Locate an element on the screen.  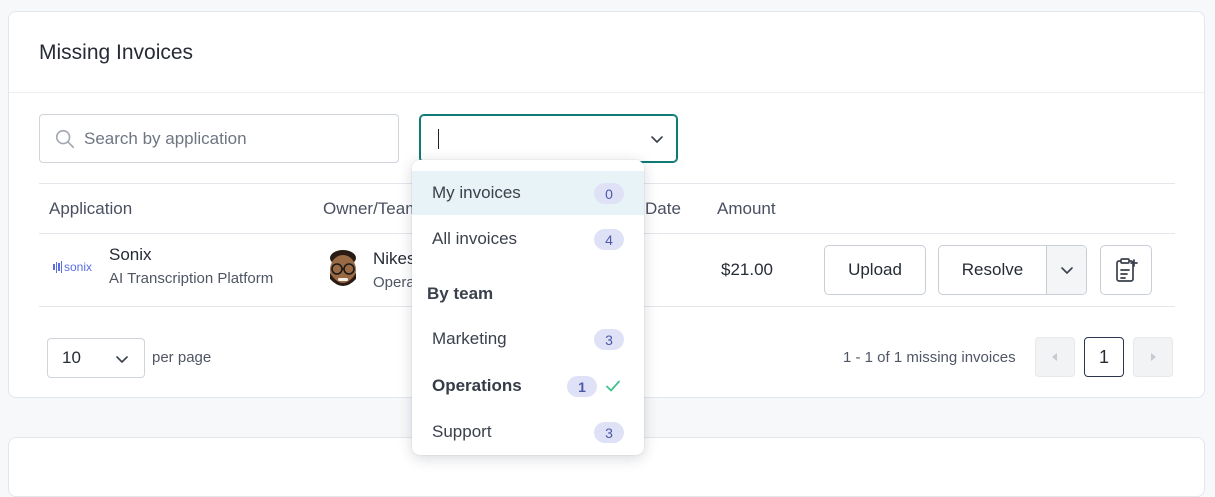
sonix-logo-bars is located at coordinates (57, 267).